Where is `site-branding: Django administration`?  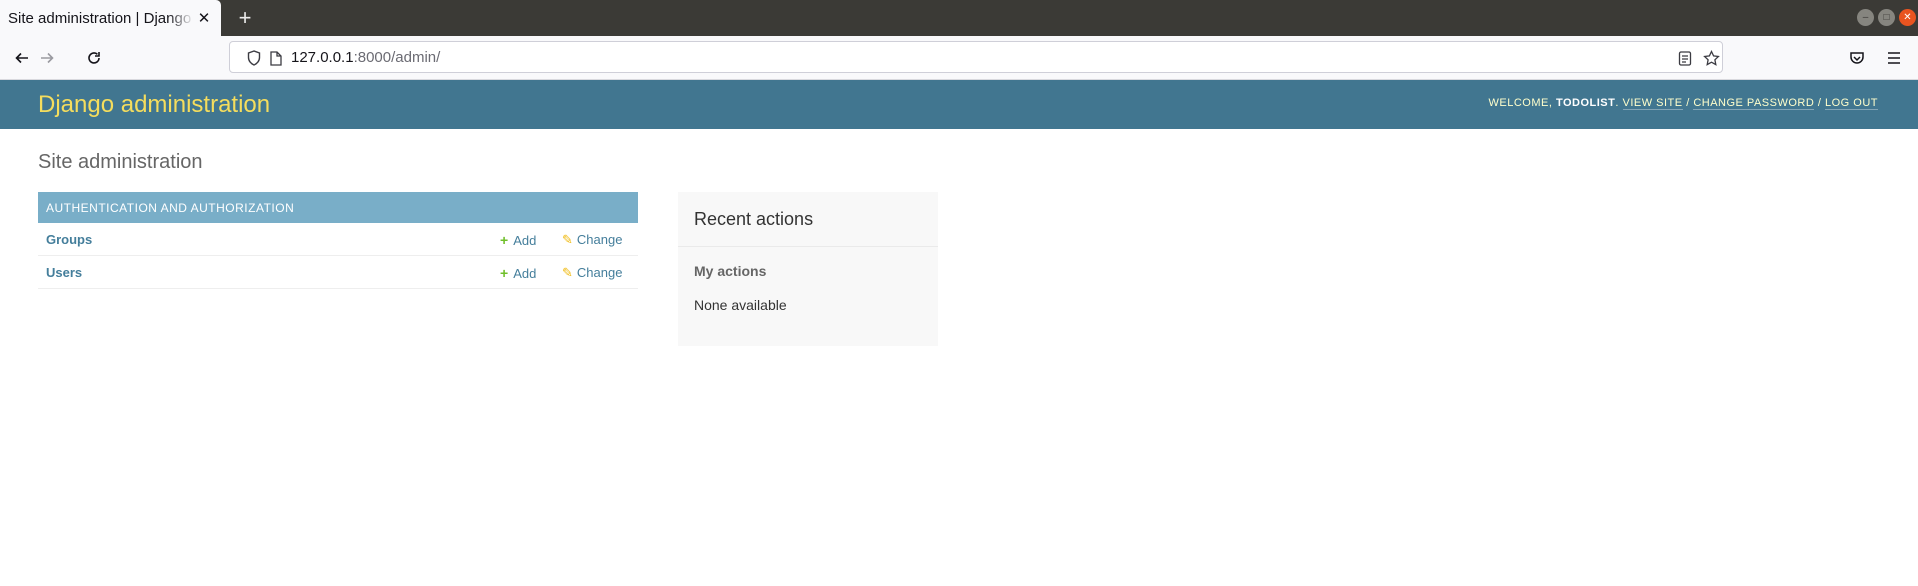
site-branding: Django administration is located at coordinates (154, 105).